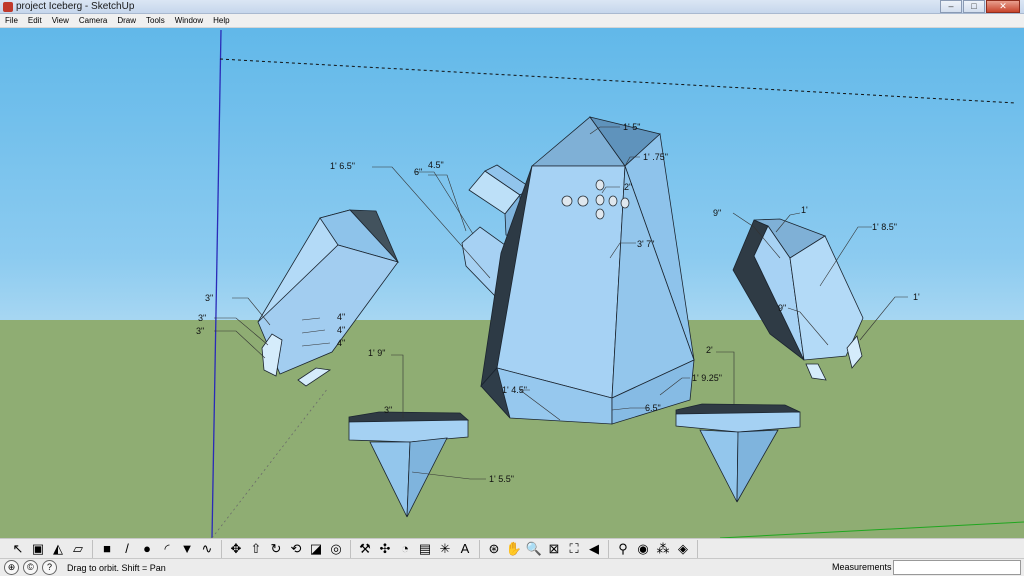 The width and height of the screenshot is (1024, 576). Describe the element at coordinates (683, 549) in the screenshot. I see `section-plane-icon: ◈` at that location.